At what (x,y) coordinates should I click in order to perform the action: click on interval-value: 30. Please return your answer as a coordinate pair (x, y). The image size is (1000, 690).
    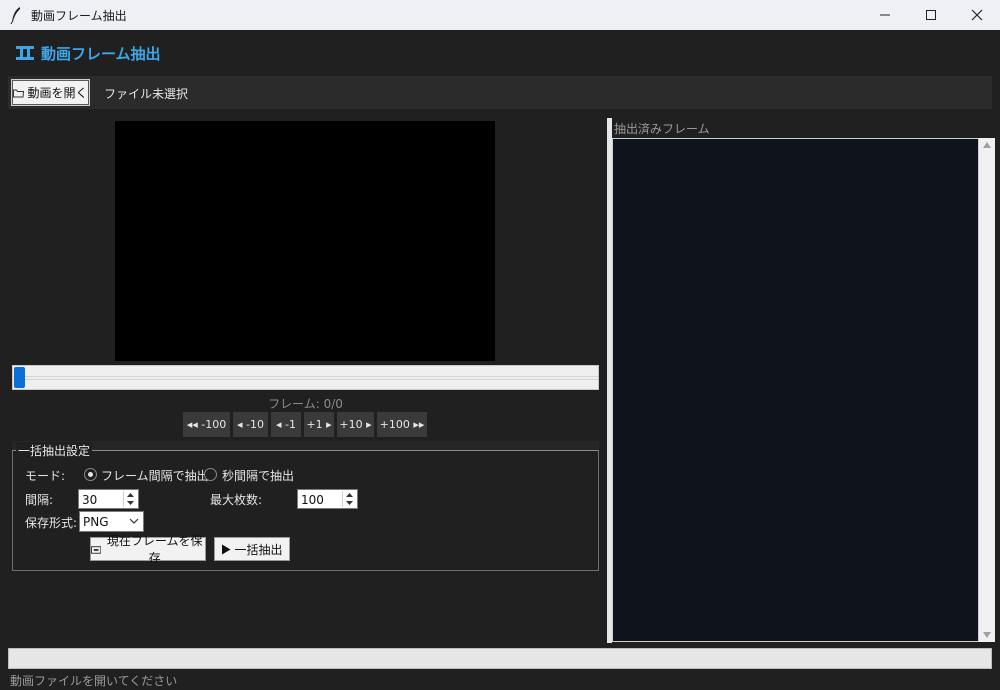
    Looking at the image, I should click on (90, 500).